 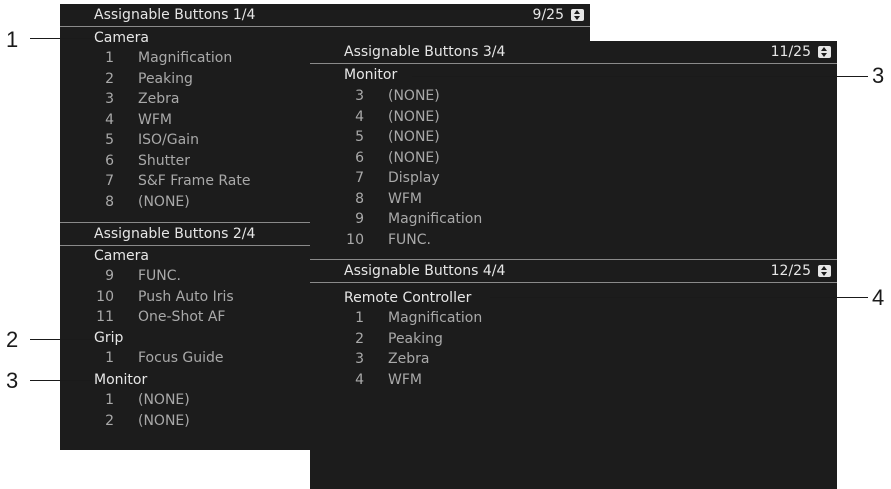 I want to click on item-number: 11, so click(x=105, y=317).